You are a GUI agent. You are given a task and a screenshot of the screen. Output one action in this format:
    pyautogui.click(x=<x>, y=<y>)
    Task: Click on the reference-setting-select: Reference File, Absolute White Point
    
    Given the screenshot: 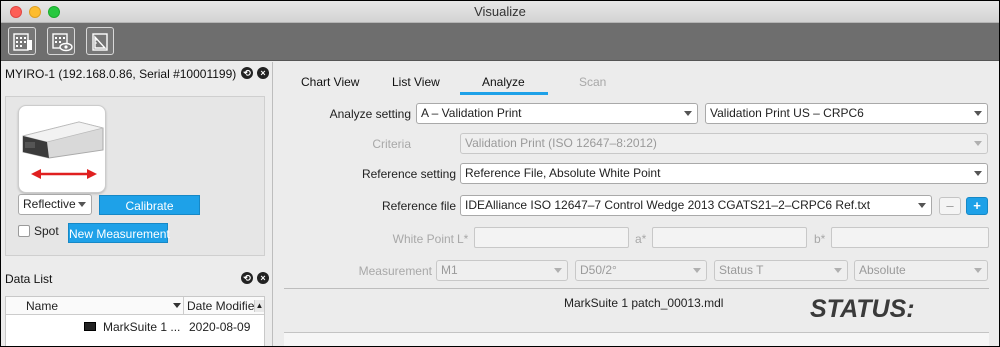 What is the action you would take?
    pyautogui.click(x=724, y=173)
    